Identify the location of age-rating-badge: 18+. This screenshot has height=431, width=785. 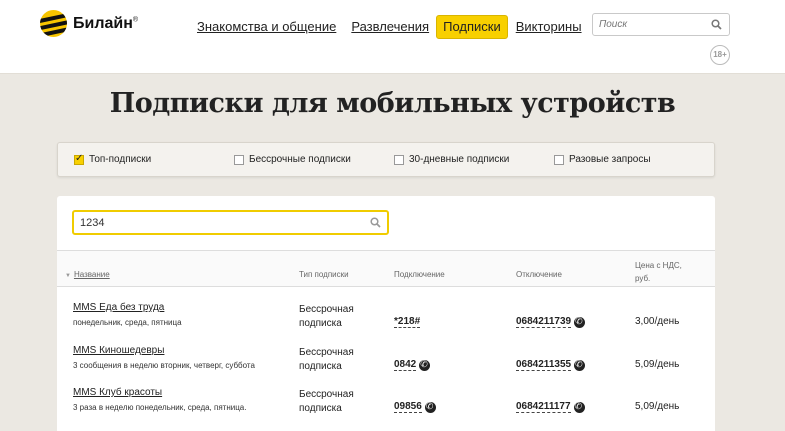
(720, 55).